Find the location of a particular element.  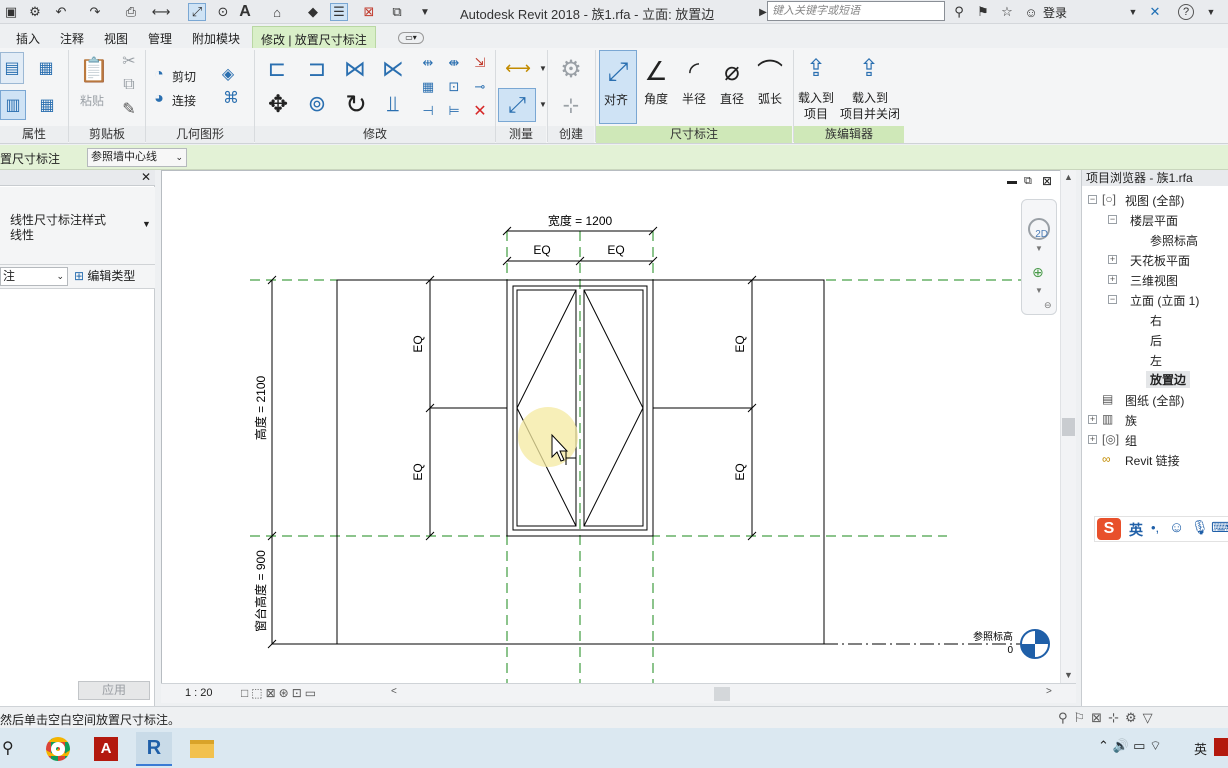

measure-between-icon: ⟷ is located at coordinates (518, 68).